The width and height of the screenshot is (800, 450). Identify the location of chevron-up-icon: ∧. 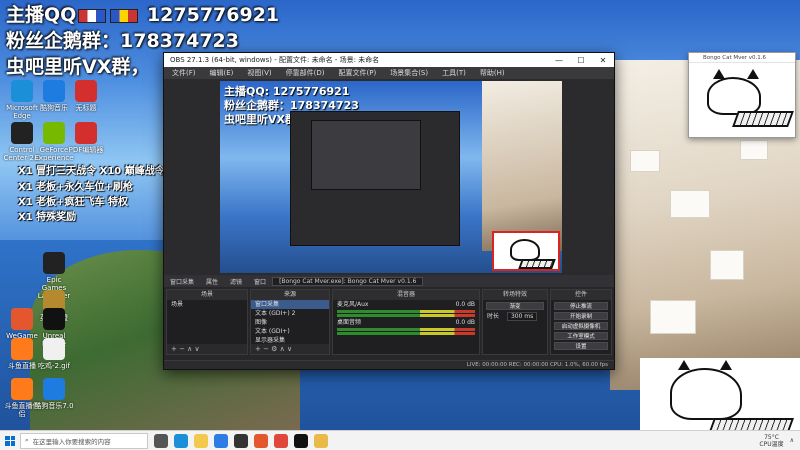
(792, 440).